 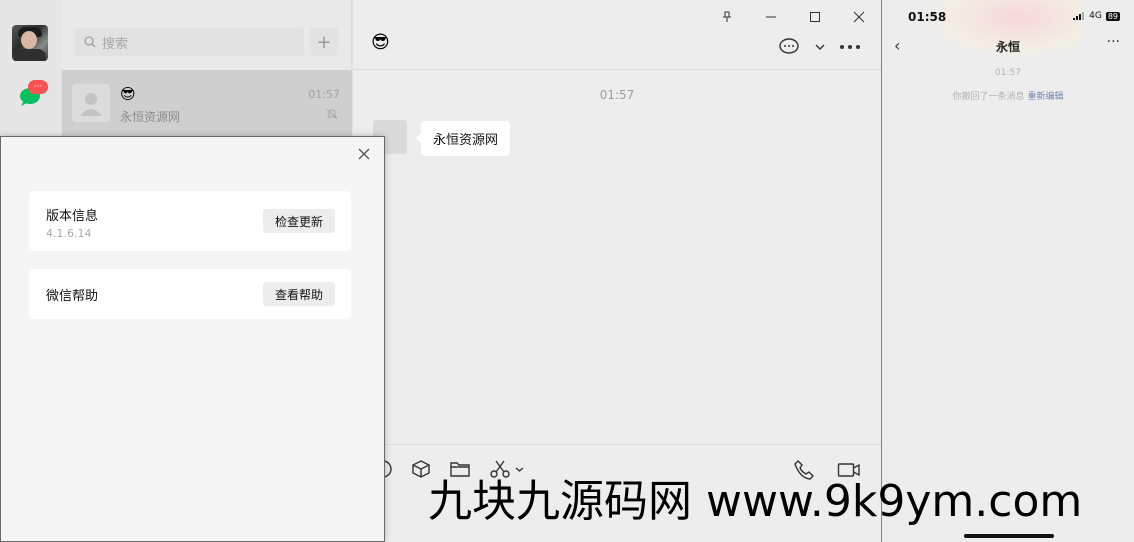 I want to click on home-indicator, so click(x=1009, y=536).